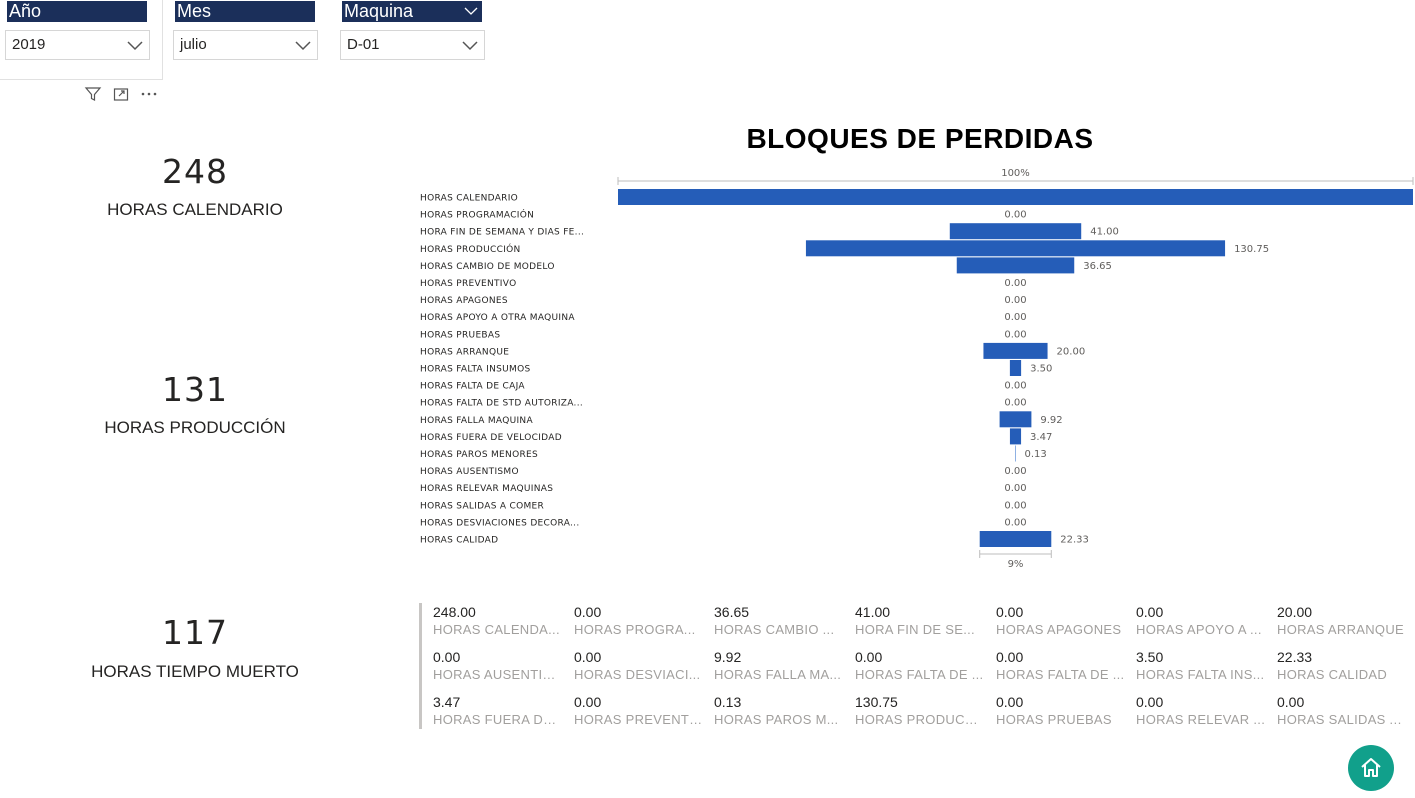  What do you see at coordinates (479, 455) in the screenshot?
I see `funnel-category-label: HORAS PAROS MENORES` at bounding box center [479, 455].